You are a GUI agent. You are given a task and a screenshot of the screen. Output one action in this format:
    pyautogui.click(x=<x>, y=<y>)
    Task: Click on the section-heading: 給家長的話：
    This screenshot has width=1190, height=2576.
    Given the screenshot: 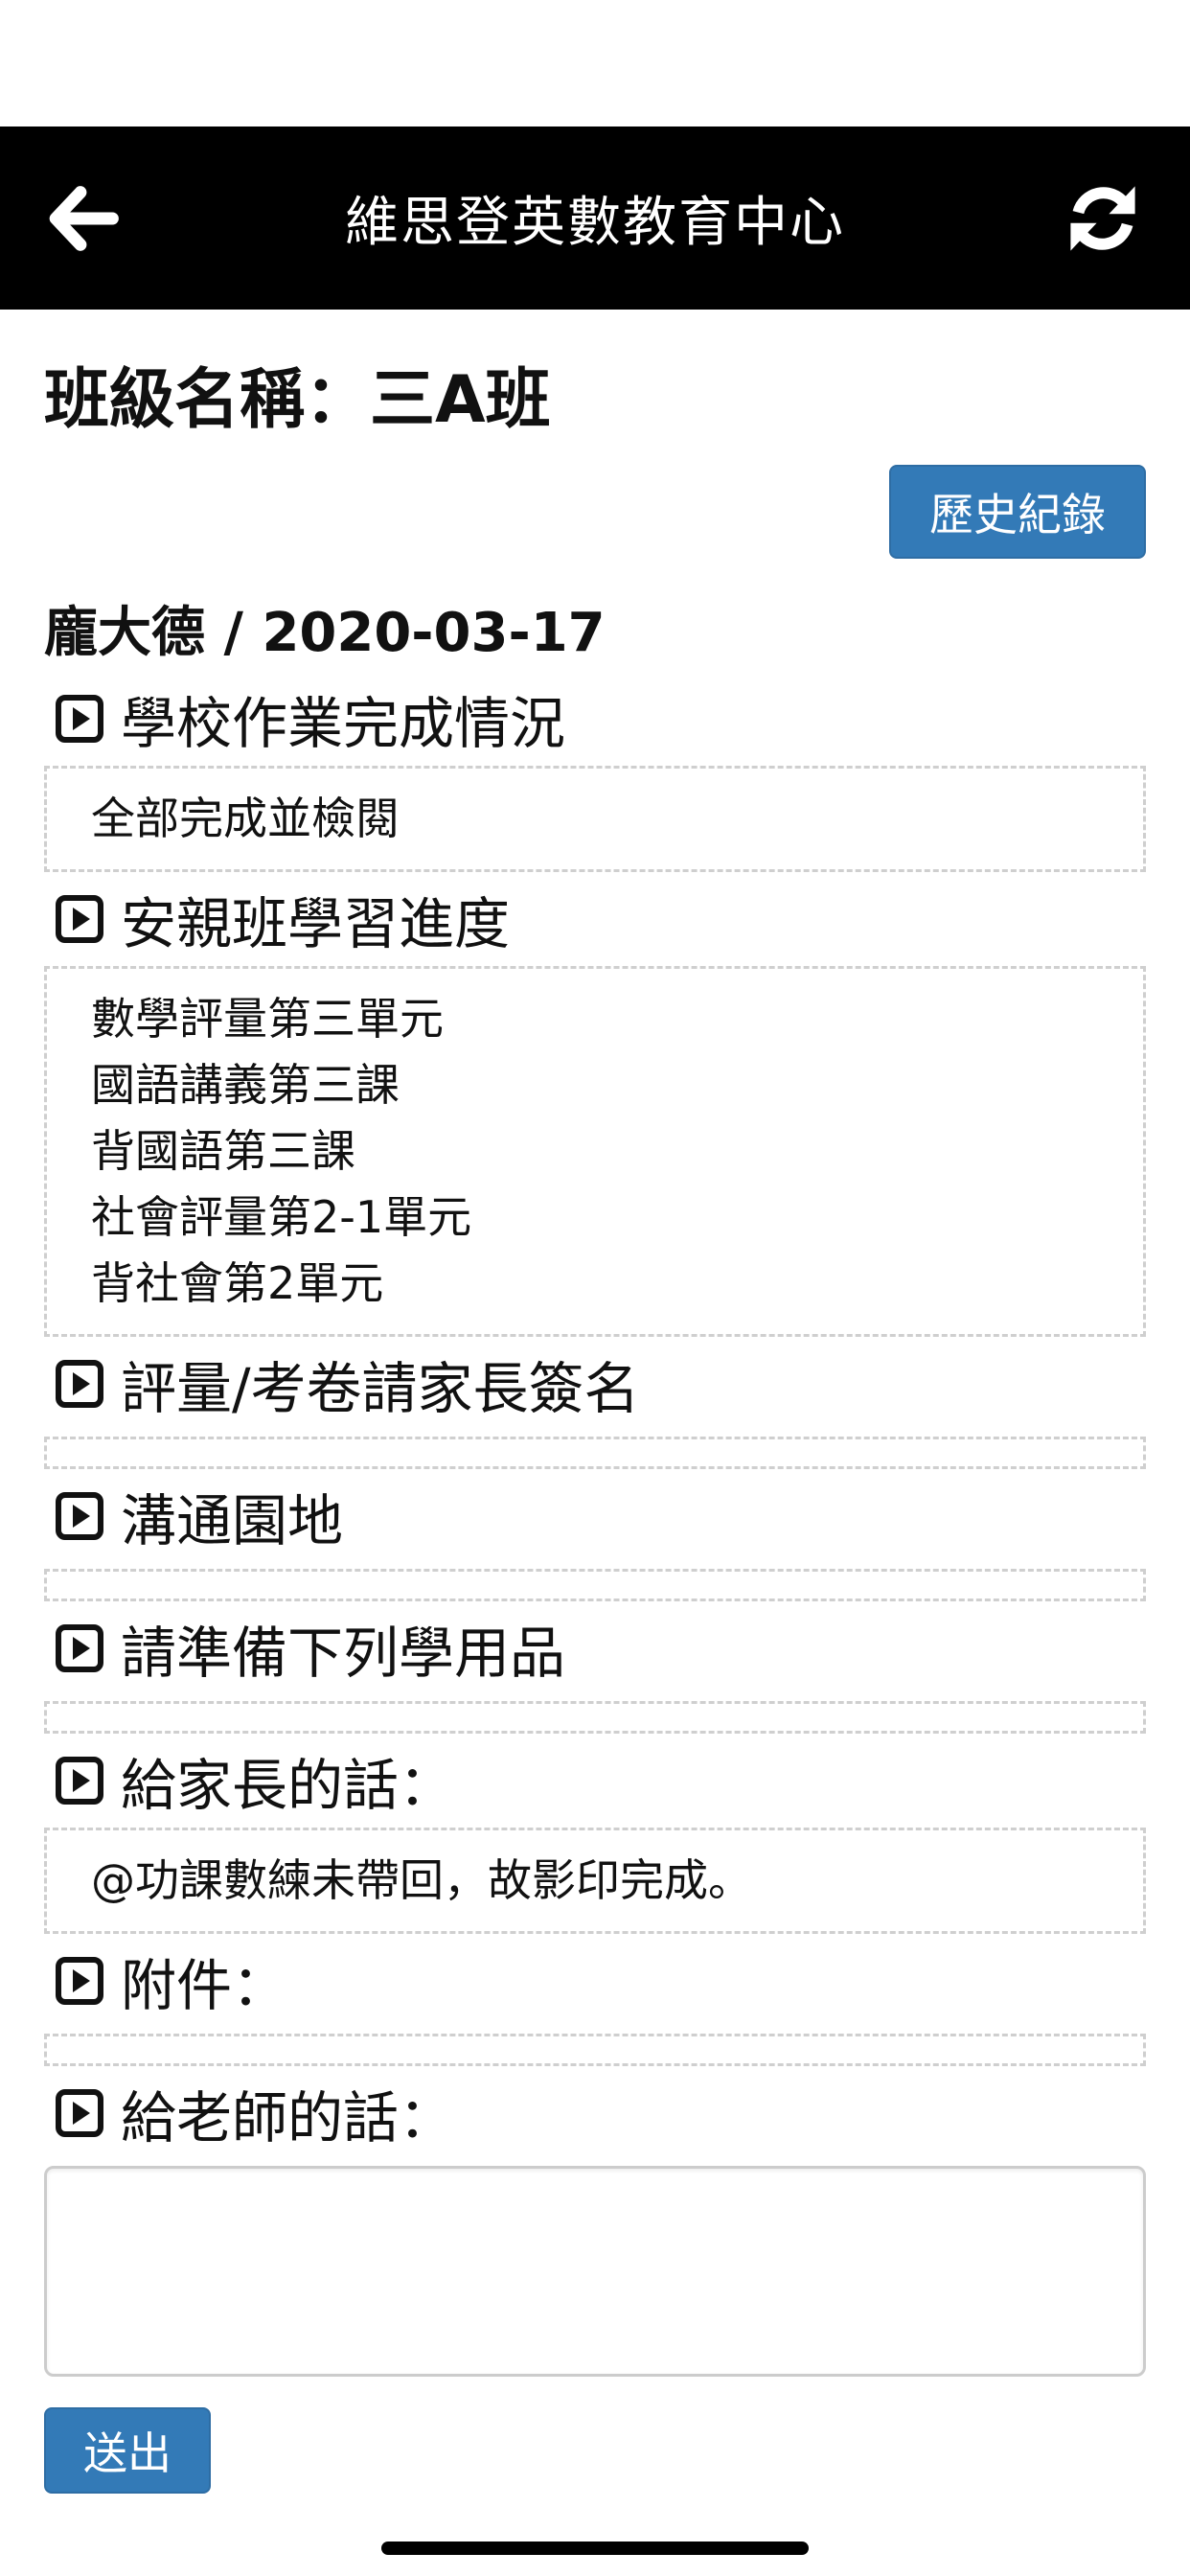 What is the action you would take?
    pyautogui.click(x=288, y=1786)
    